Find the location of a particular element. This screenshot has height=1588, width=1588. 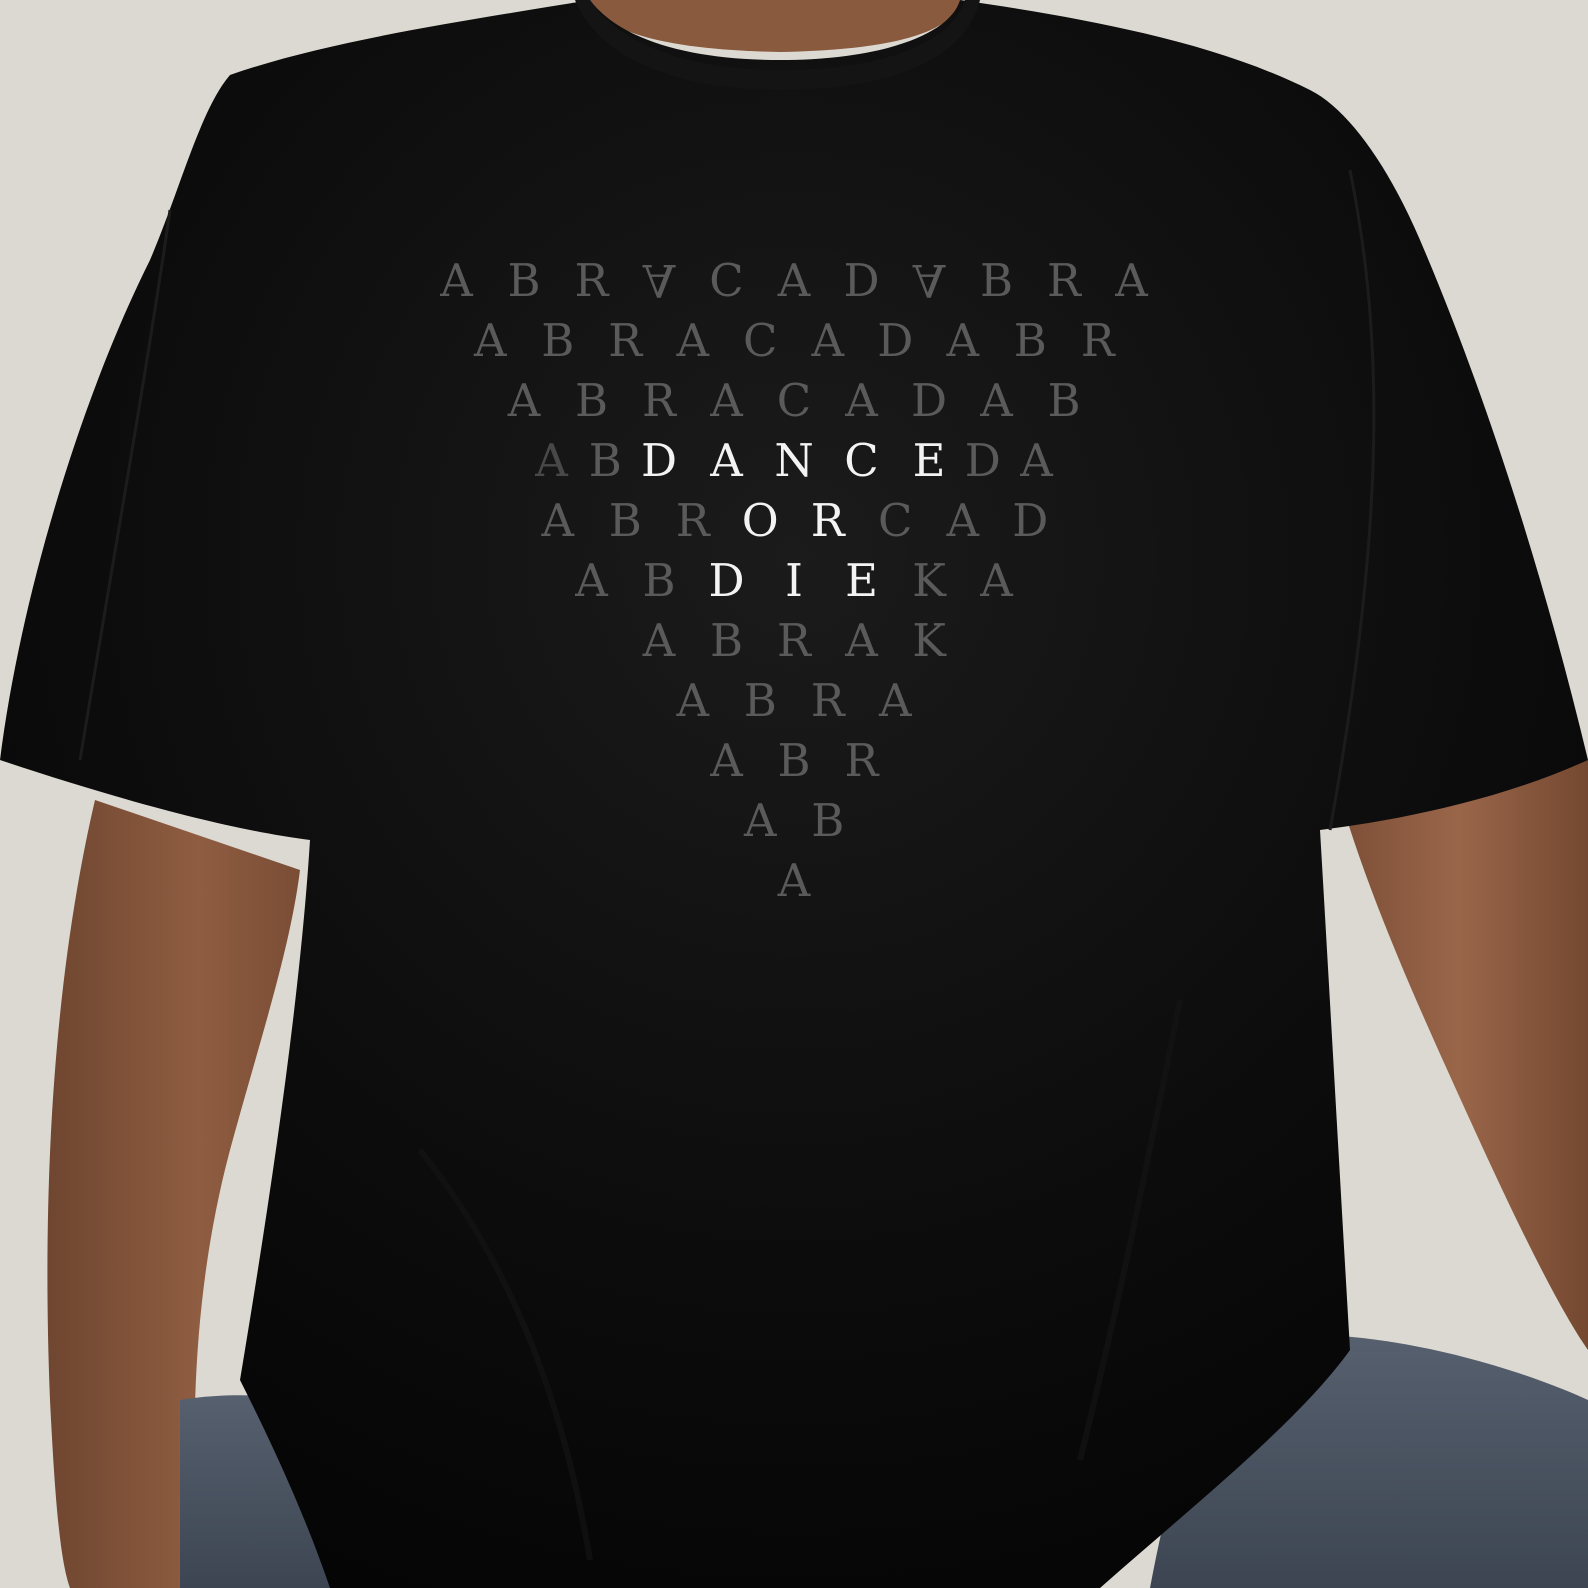

right-arm is located at coordinates (1459, 1055).